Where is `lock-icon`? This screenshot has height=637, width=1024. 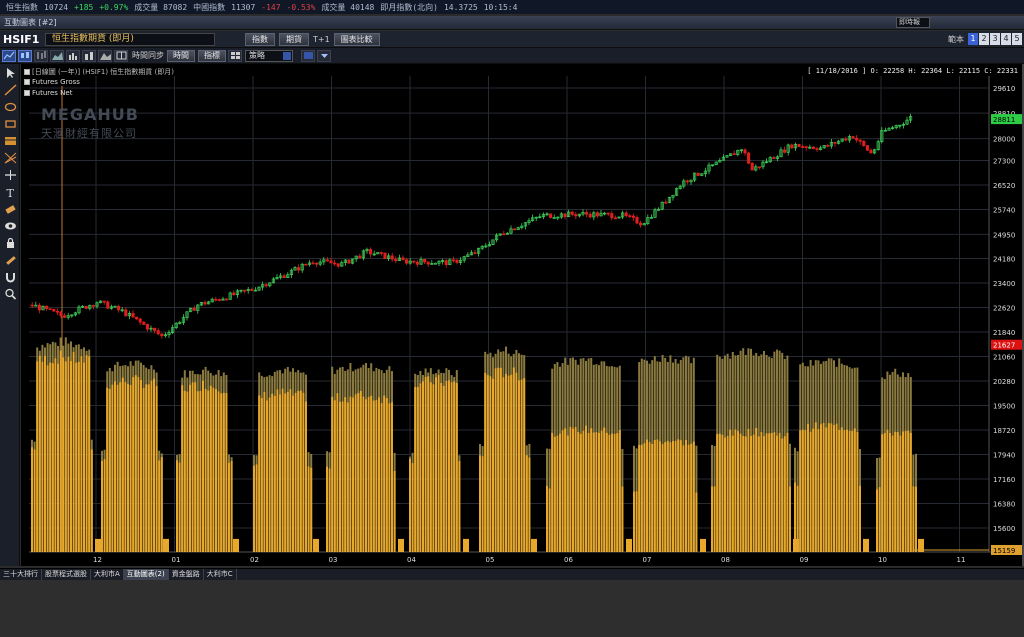 lock-icon is located at coordinates (10, 243).